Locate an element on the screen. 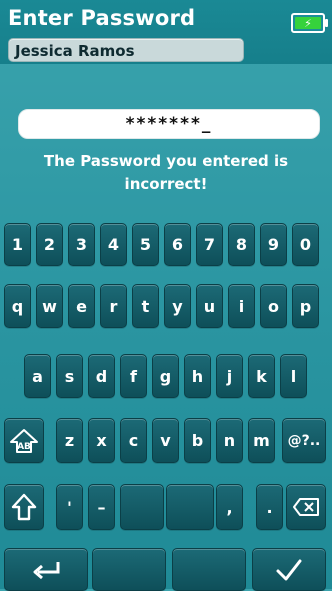  key-o: o is located at coordinates (273, 306).